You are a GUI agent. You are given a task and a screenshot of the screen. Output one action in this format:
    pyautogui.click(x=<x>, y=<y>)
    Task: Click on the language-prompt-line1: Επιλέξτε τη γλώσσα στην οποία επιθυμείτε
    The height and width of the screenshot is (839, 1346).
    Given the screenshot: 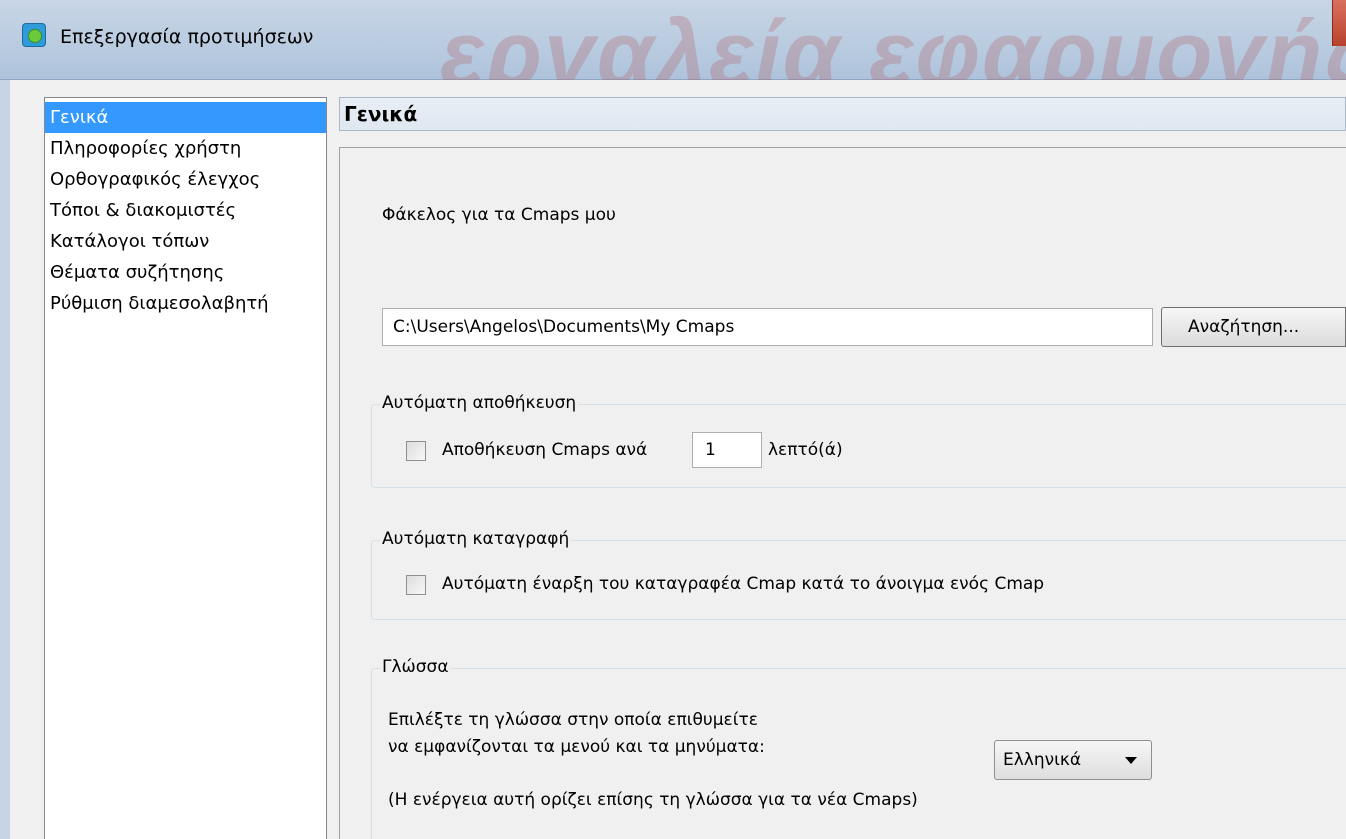 What is the action you would take?
    pyautogui.click(x=573, y=720)
    